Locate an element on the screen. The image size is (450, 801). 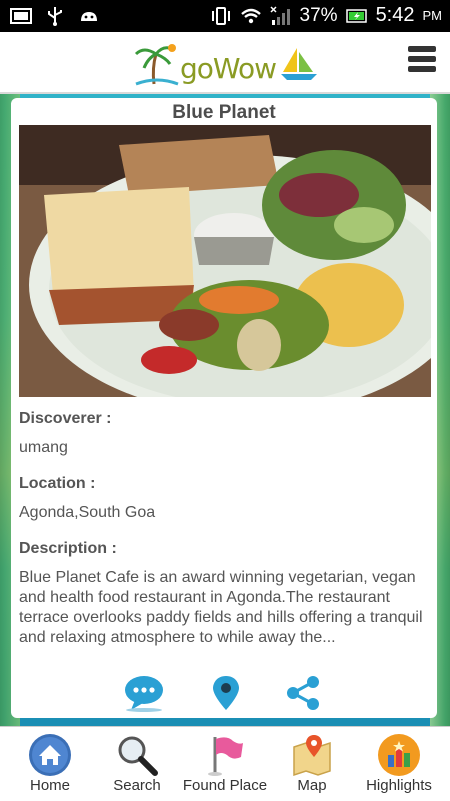
usb-icon is located at coordinates (55, 16).